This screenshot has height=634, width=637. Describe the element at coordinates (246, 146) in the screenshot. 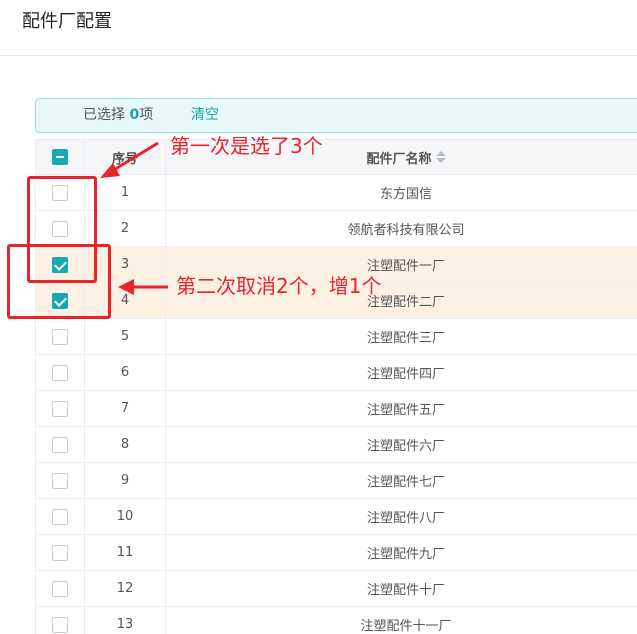

I see `annotation-first: 第一次是选了3个` at that location.